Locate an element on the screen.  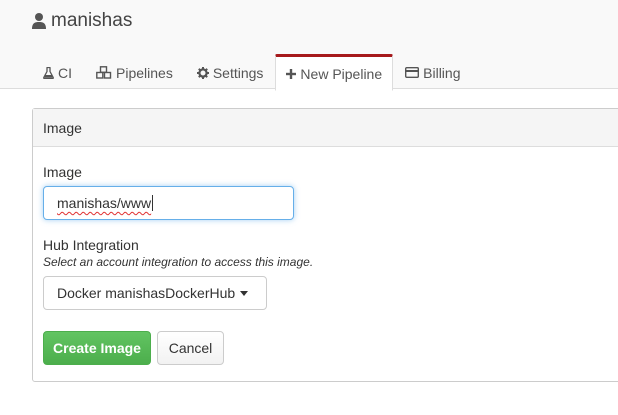
image-label: Image is located at coordinates (62, 172).